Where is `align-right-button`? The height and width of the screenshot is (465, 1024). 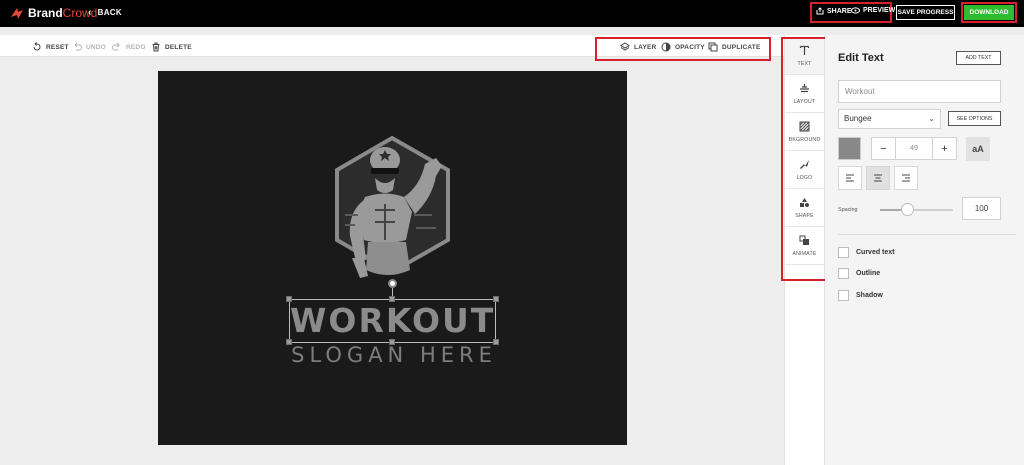
align-right-button is located at coordinates (906, 178).